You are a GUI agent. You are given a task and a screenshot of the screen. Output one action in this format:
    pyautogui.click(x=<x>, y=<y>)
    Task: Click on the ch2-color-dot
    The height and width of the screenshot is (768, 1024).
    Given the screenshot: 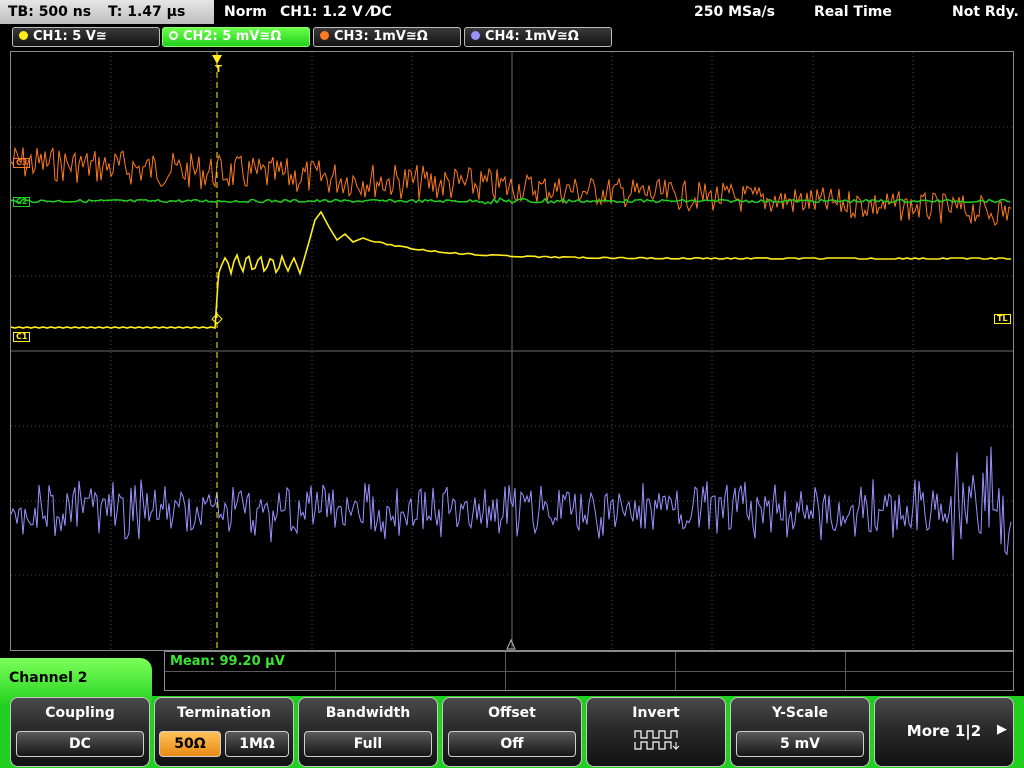 What is the action you would take?
    pyautogui.click(x=173, y=35)
    